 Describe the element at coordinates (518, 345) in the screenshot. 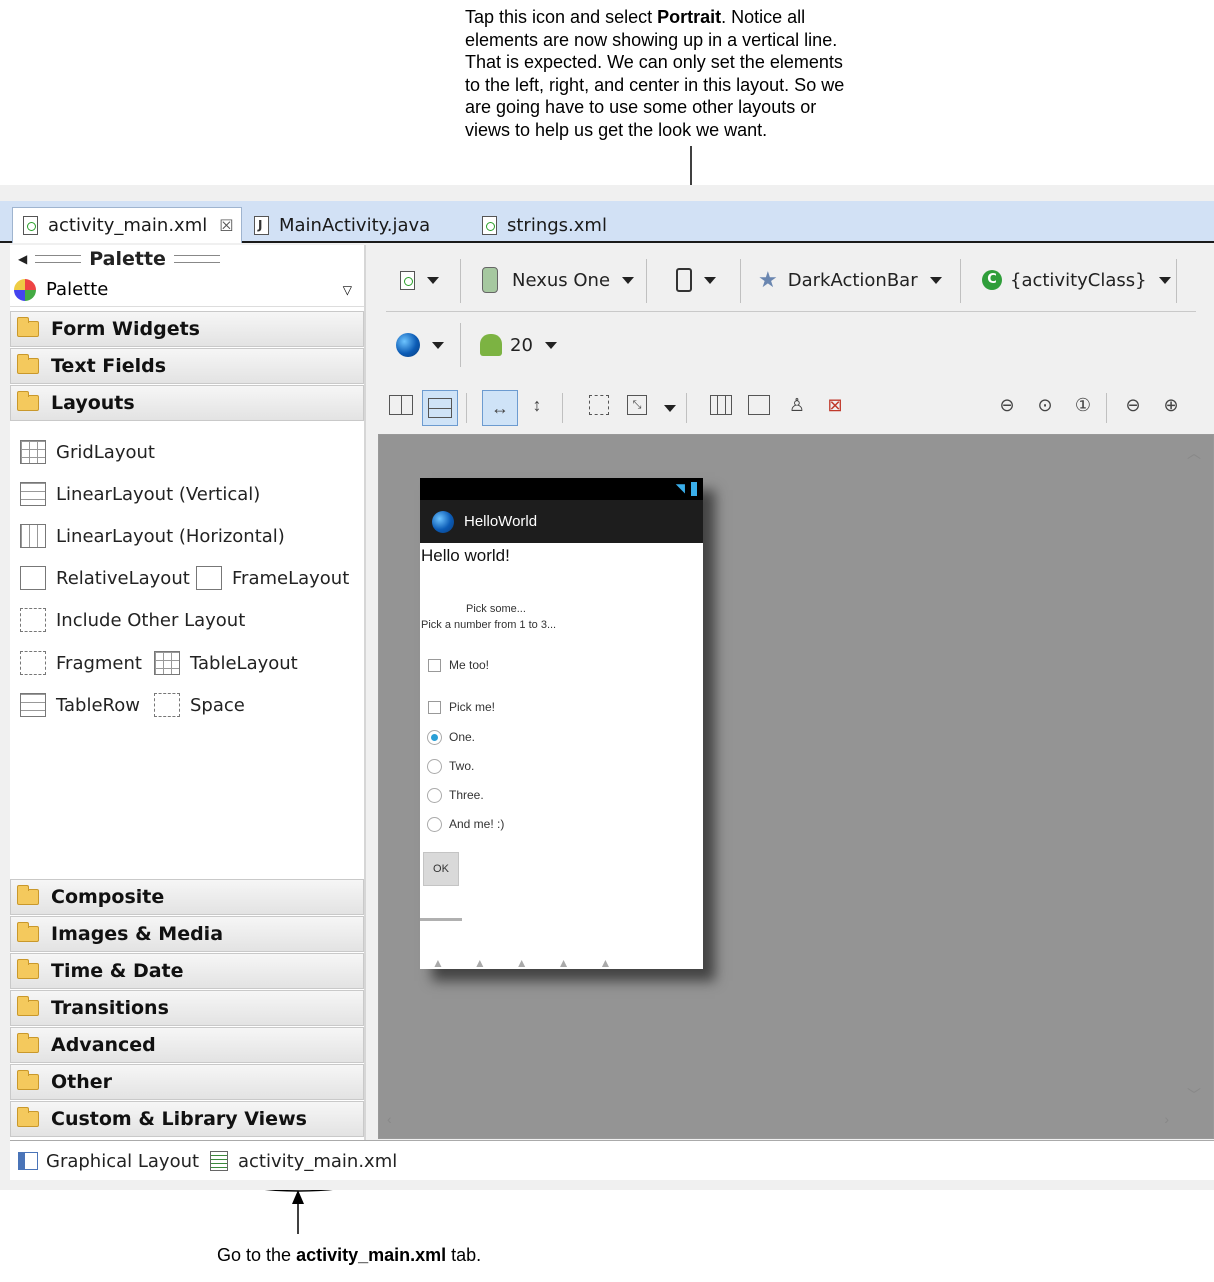

I see `api-level-chooser: 20` at that location.